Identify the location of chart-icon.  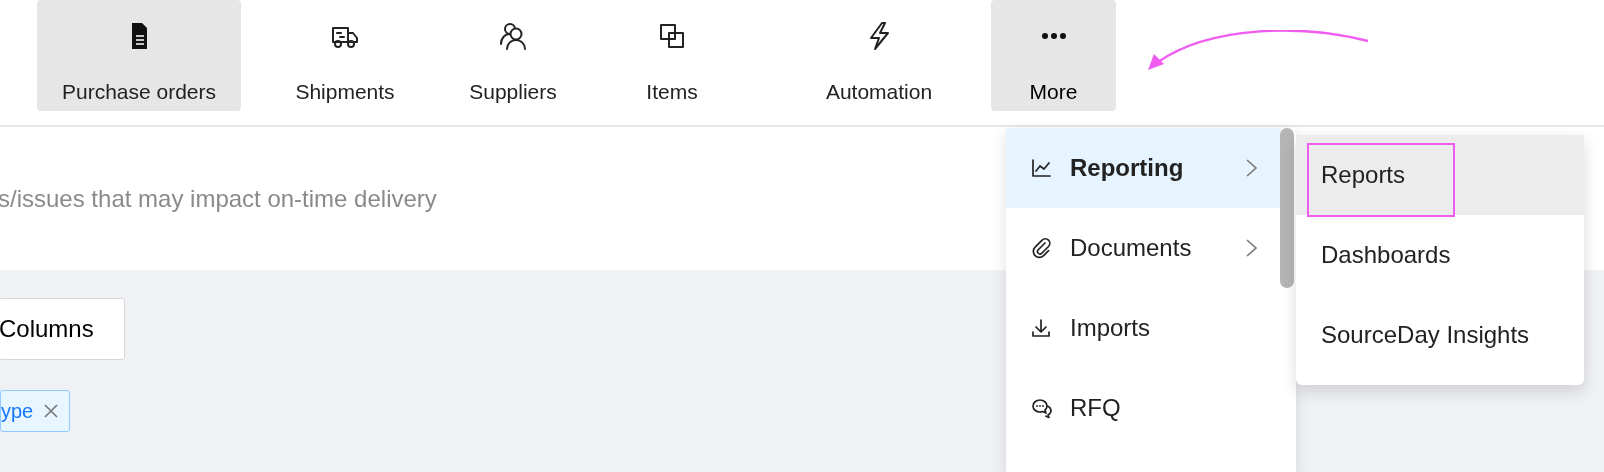
(1041, 168).